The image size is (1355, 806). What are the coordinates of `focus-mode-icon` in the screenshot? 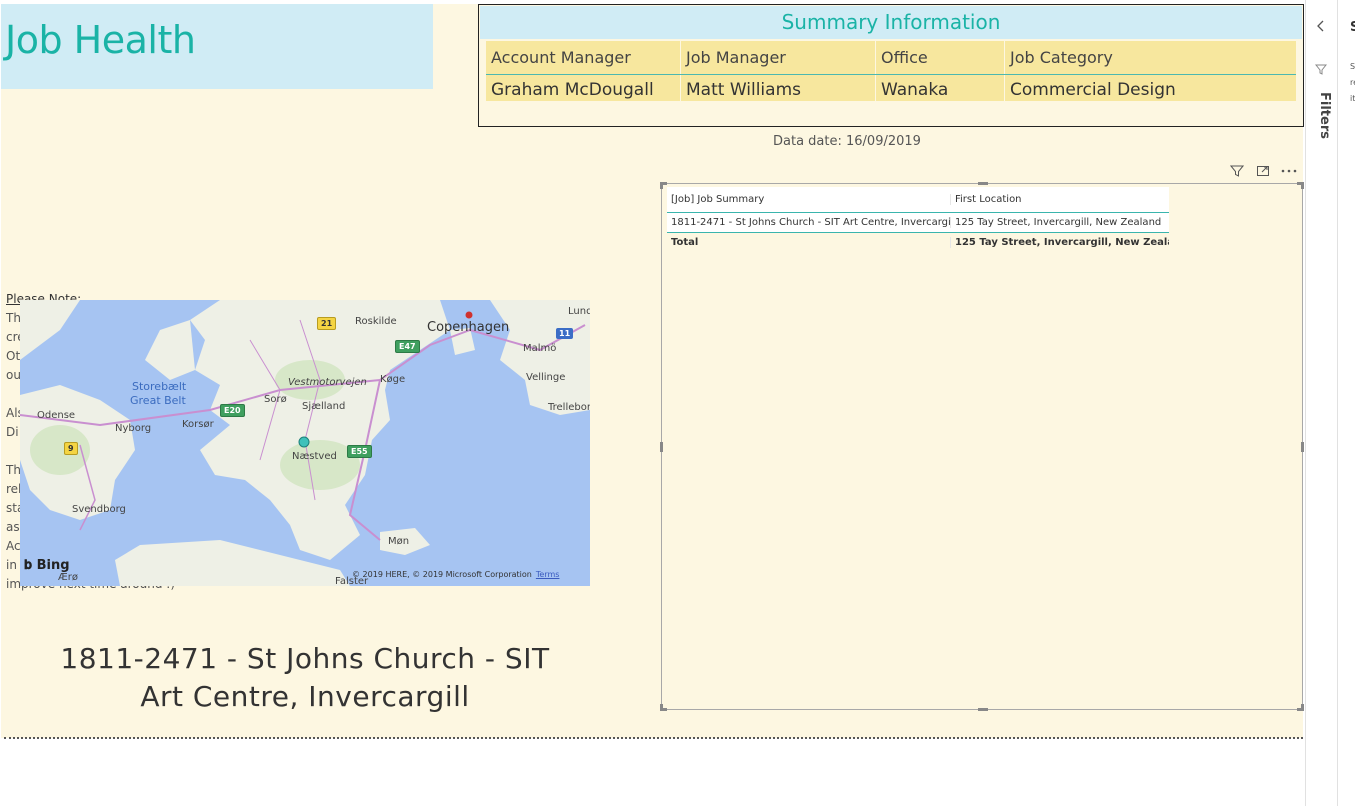 It's located at (1263, 171).